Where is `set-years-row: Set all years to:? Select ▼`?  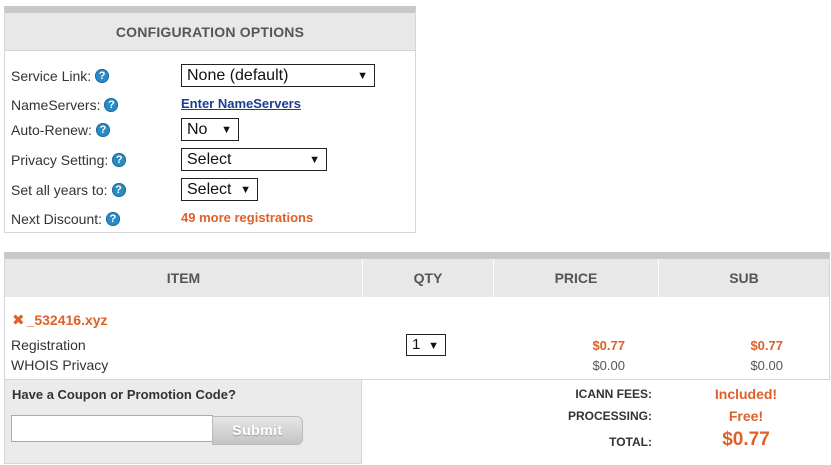
set-years-row: Set all years to:? Select ▼ is located at coordinates (211, 190).